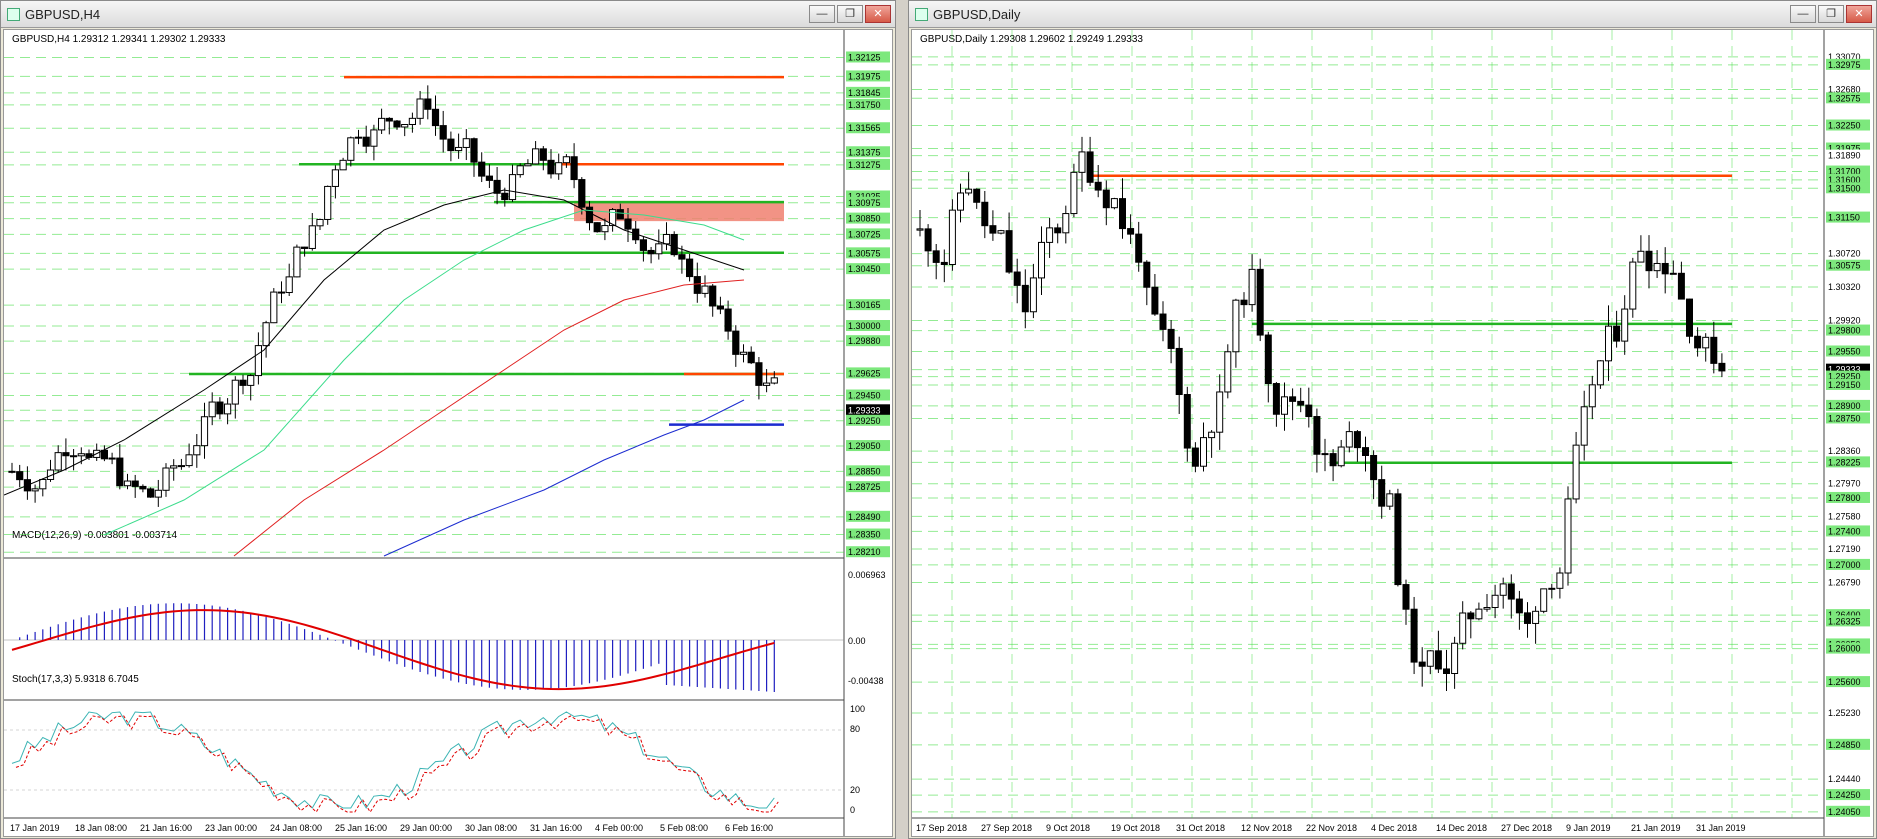  What do you see at coordinates (75, 679) in the screenshot?
I see `stoch-header: Stoch(17,3,3) 5.9318 6.7045` at bounding box center [75, 679].